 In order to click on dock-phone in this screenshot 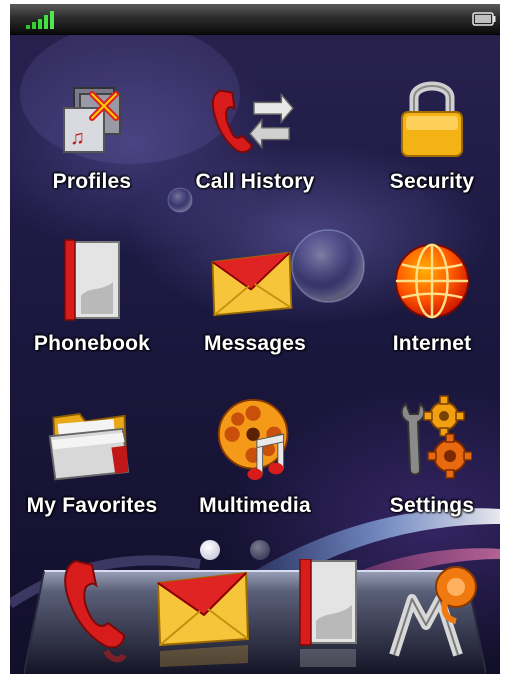, I will do `click(96, 616)`.